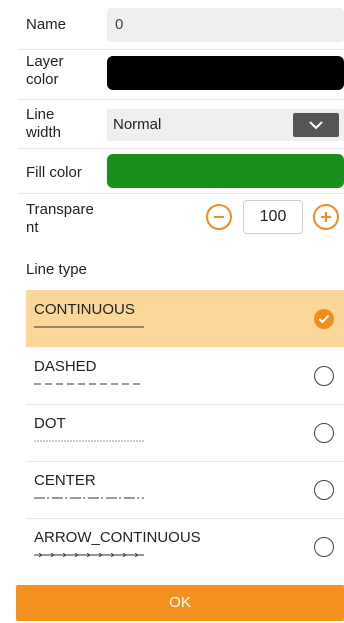 This screenshot has width=344, height=623. Describe the element at coordinates (60, 219) in the screenshot. I see `transparency-label: Transpare nt` at that location.